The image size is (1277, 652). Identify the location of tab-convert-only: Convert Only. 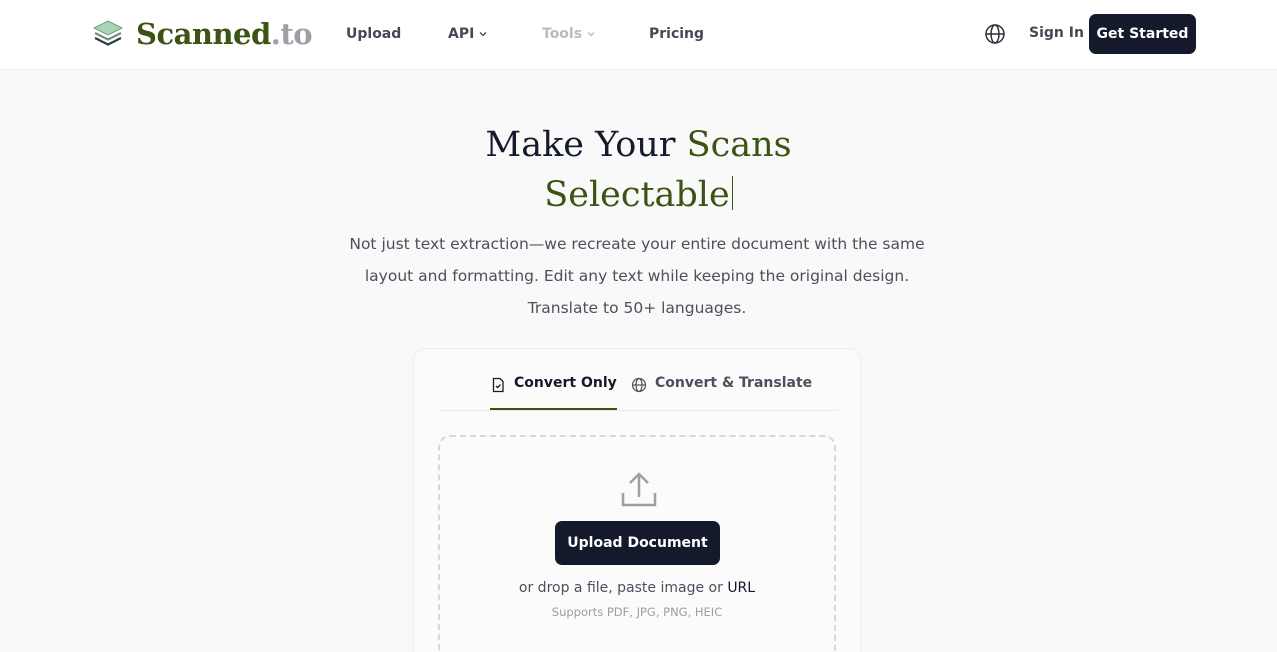
(553, 392).